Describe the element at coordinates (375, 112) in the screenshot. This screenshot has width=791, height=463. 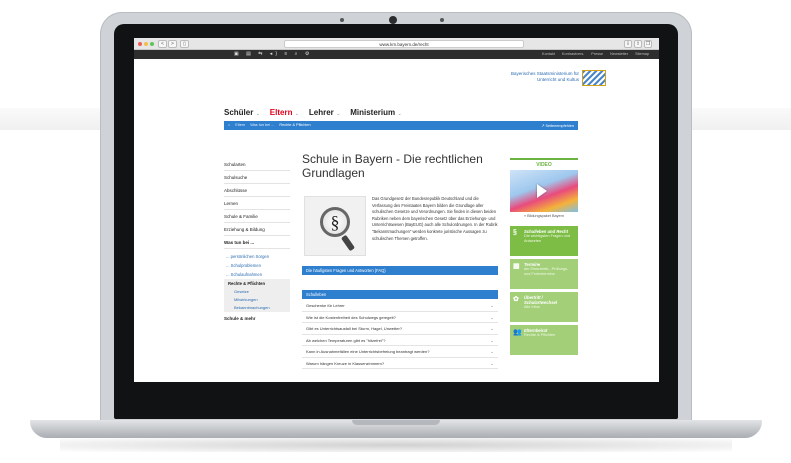
I see `nav-item-ministerium: Ministerium ⌄` at that location.